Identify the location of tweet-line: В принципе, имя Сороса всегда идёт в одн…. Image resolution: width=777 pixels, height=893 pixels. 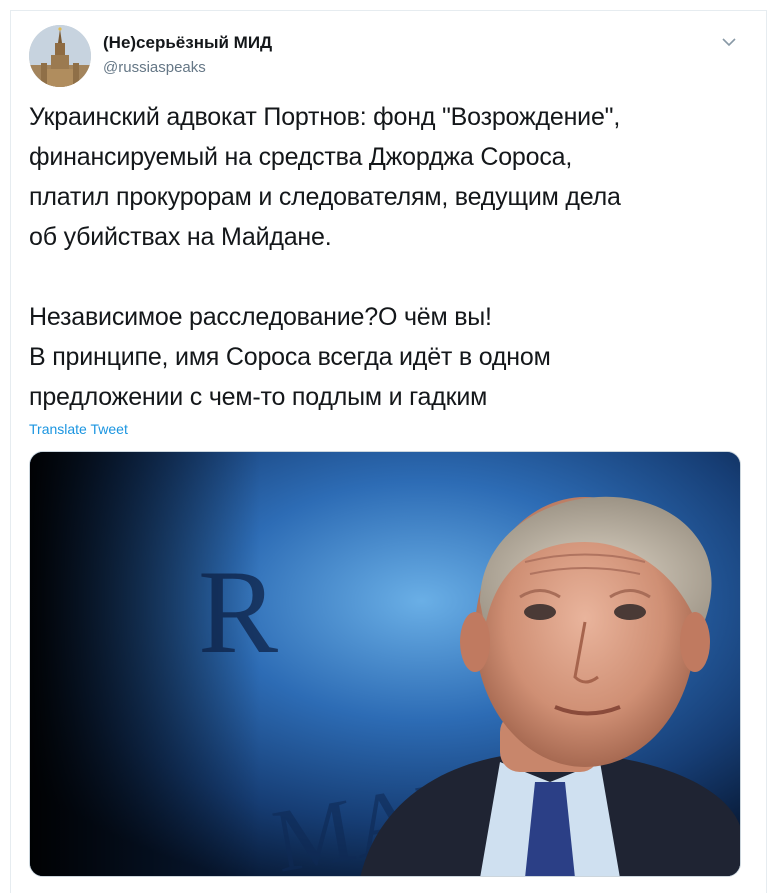
(290, 357).